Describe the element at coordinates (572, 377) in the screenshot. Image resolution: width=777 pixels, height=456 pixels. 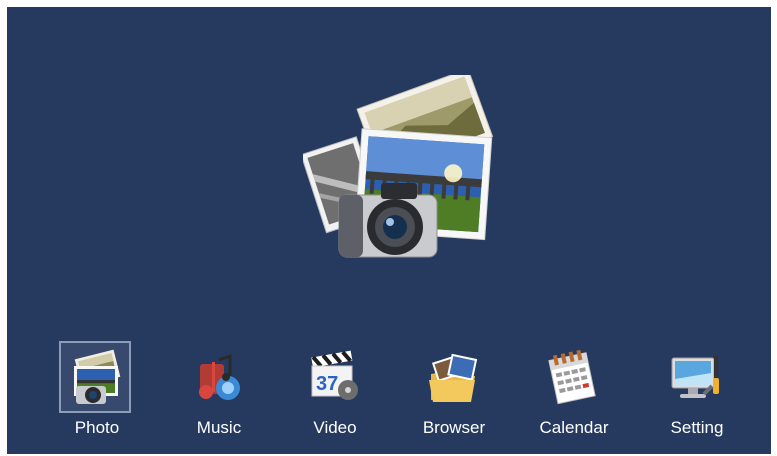
I see `calendar-icon` at that location.